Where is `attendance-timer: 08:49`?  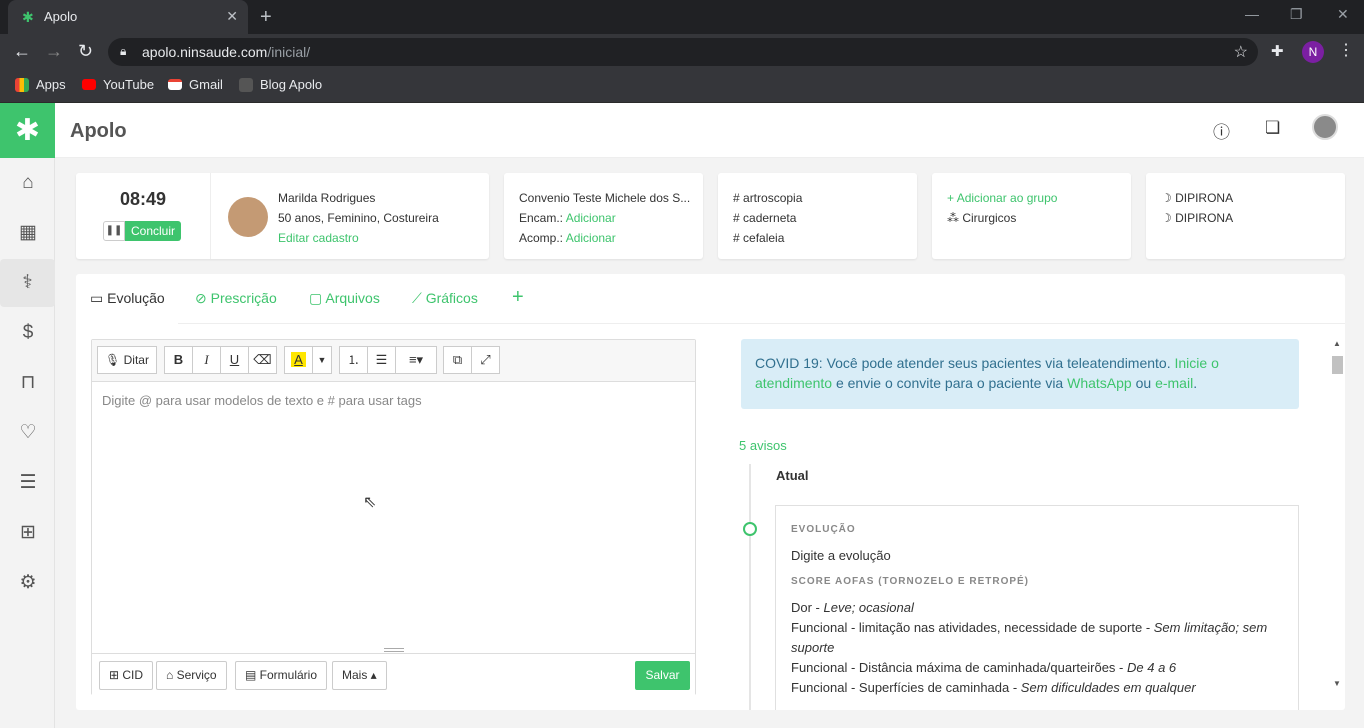 attendance-timer: 08:49 is located at coordinates (143, 199).